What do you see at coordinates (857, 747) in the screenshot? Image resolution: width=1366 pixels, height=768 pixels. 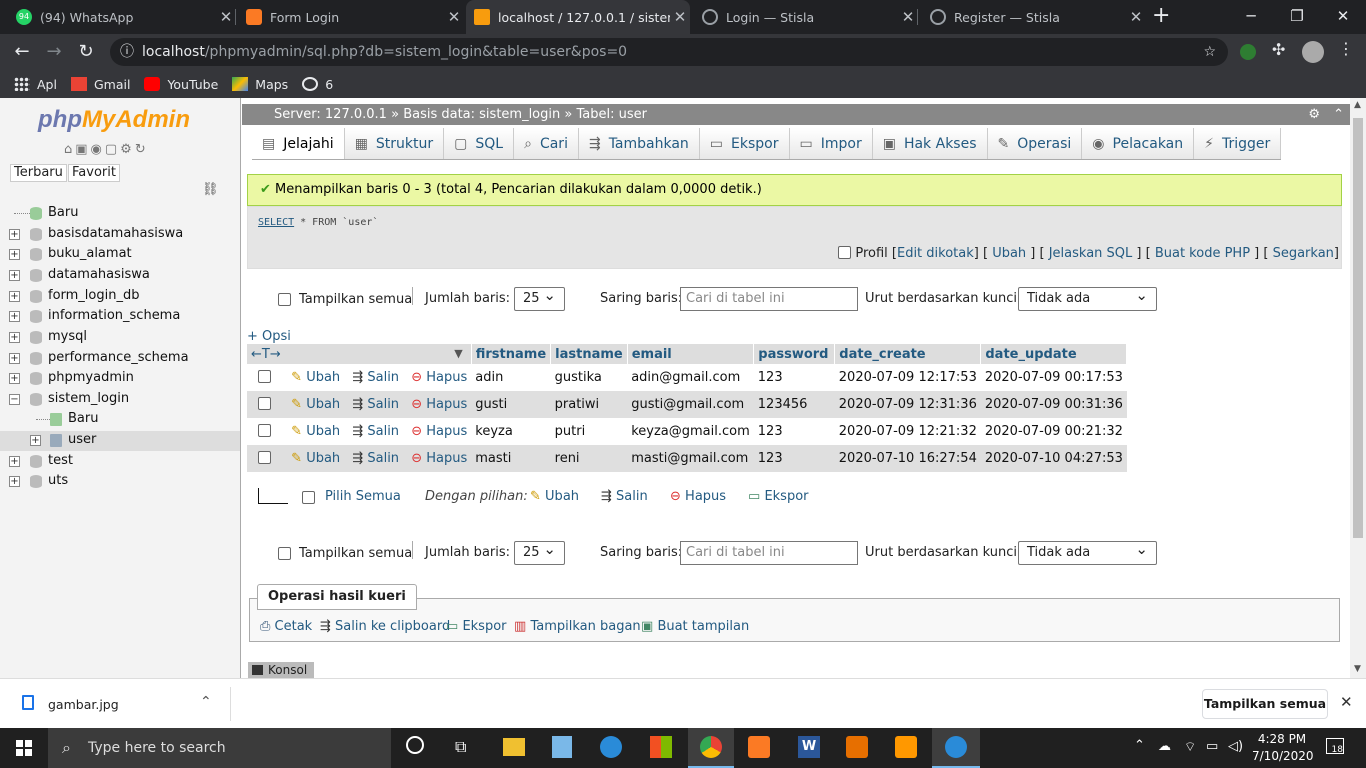 I see `java-icon` at bounding box center [857, 747].